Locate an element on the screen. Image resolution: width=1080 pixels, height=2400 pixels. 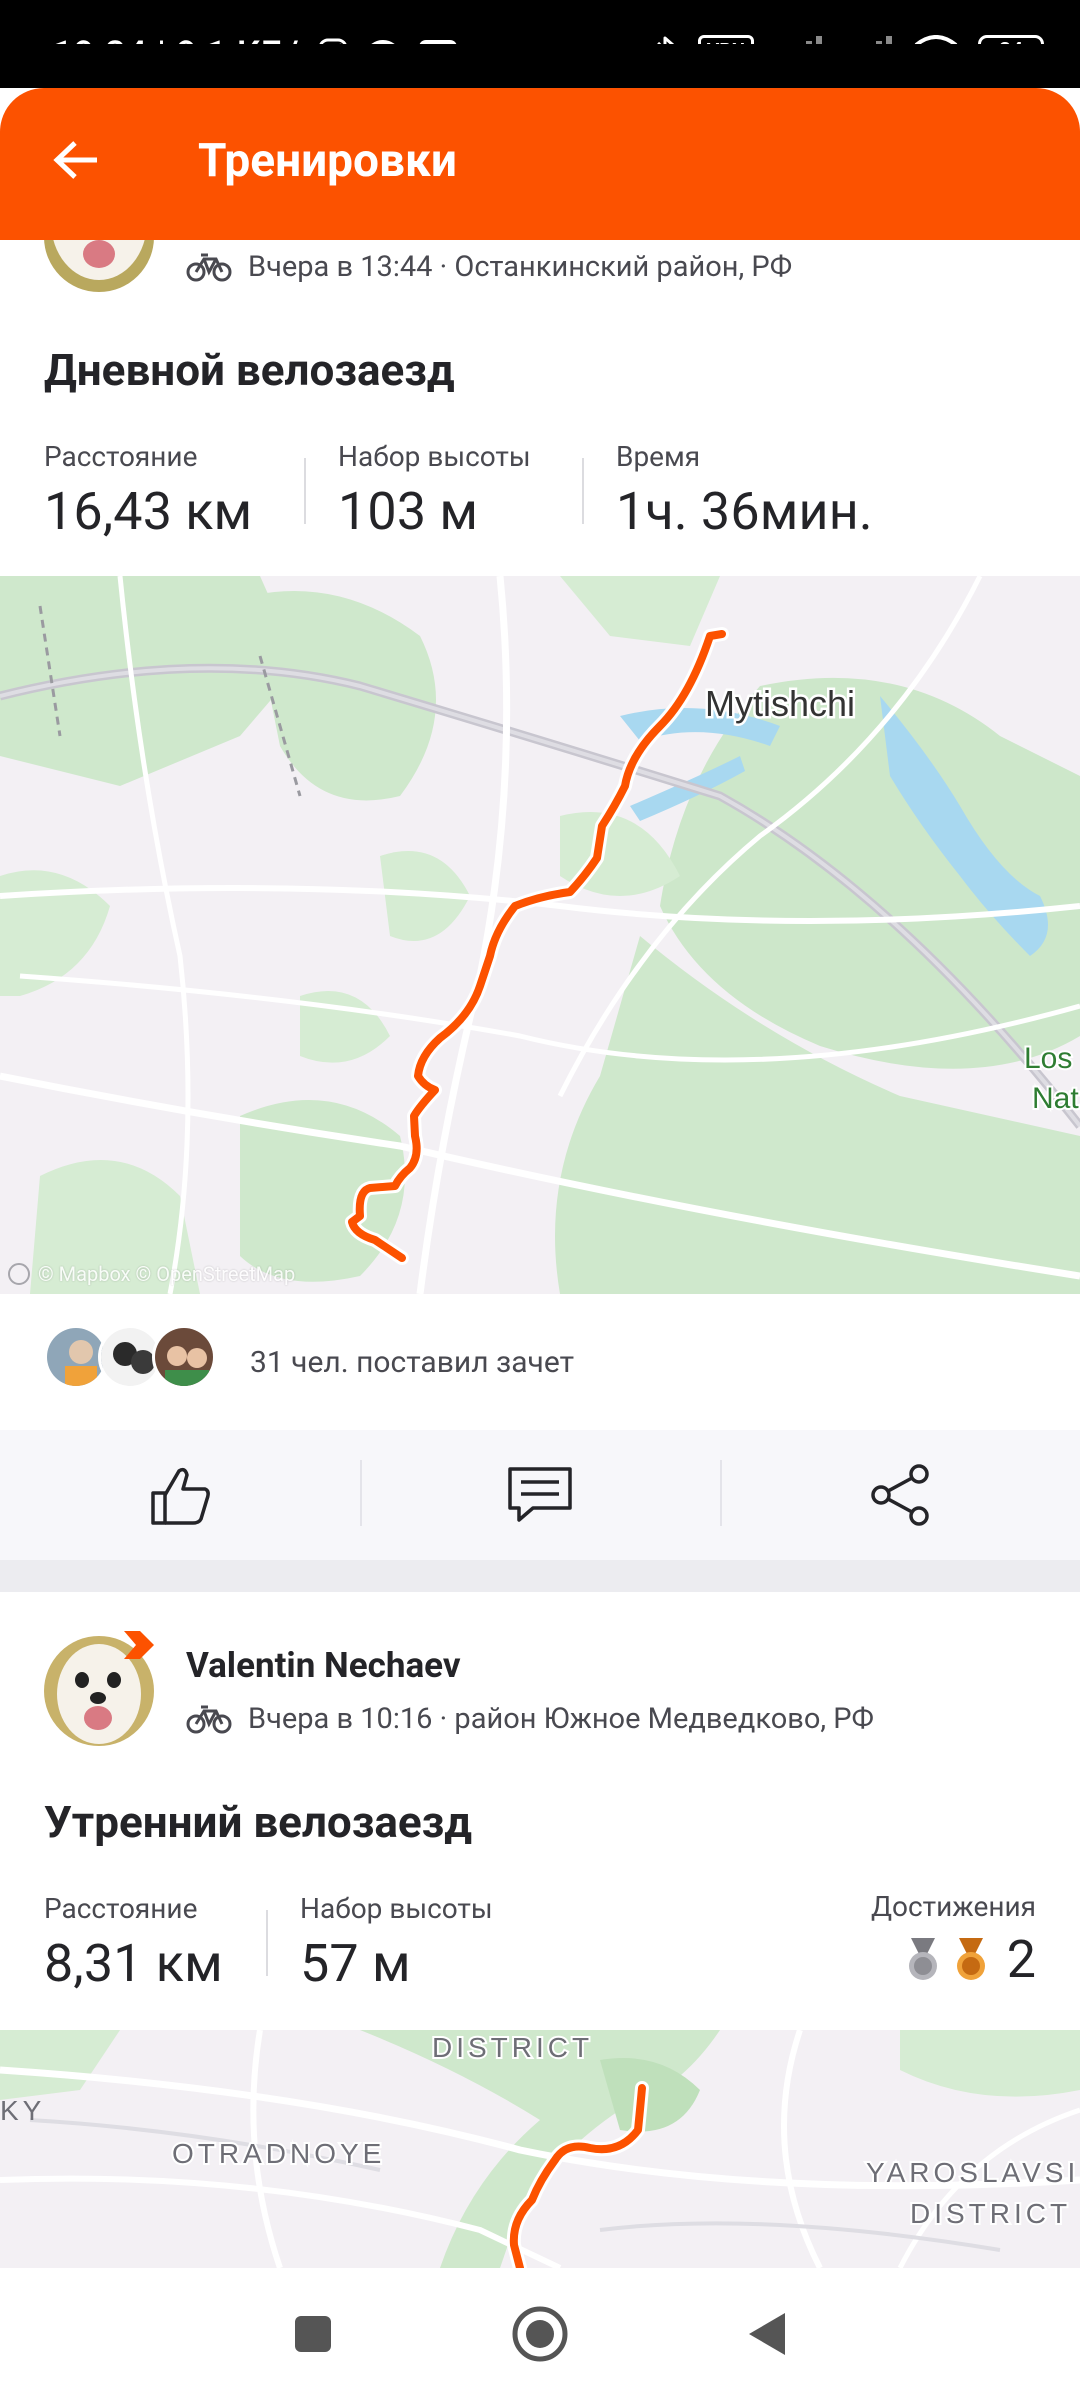
map-label-district-top: DISTRICT is located at coordinates (512, 2047).